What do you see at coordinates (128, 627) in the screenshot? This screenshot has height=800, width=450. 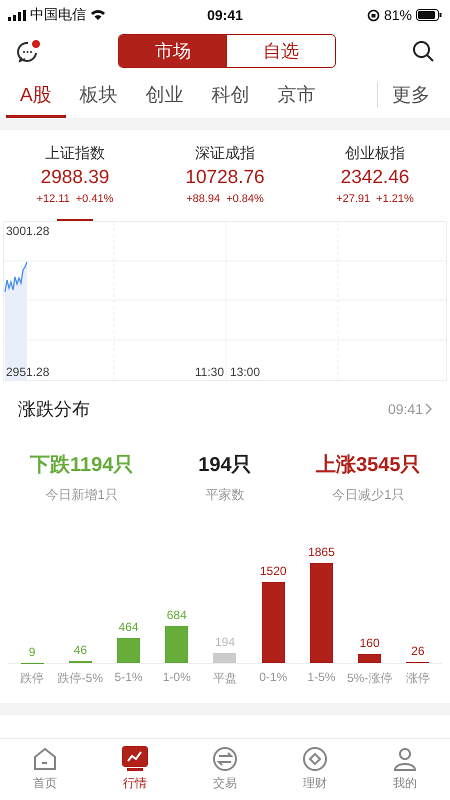 I see `bar-value: 464` at bounding box center [128, 627].